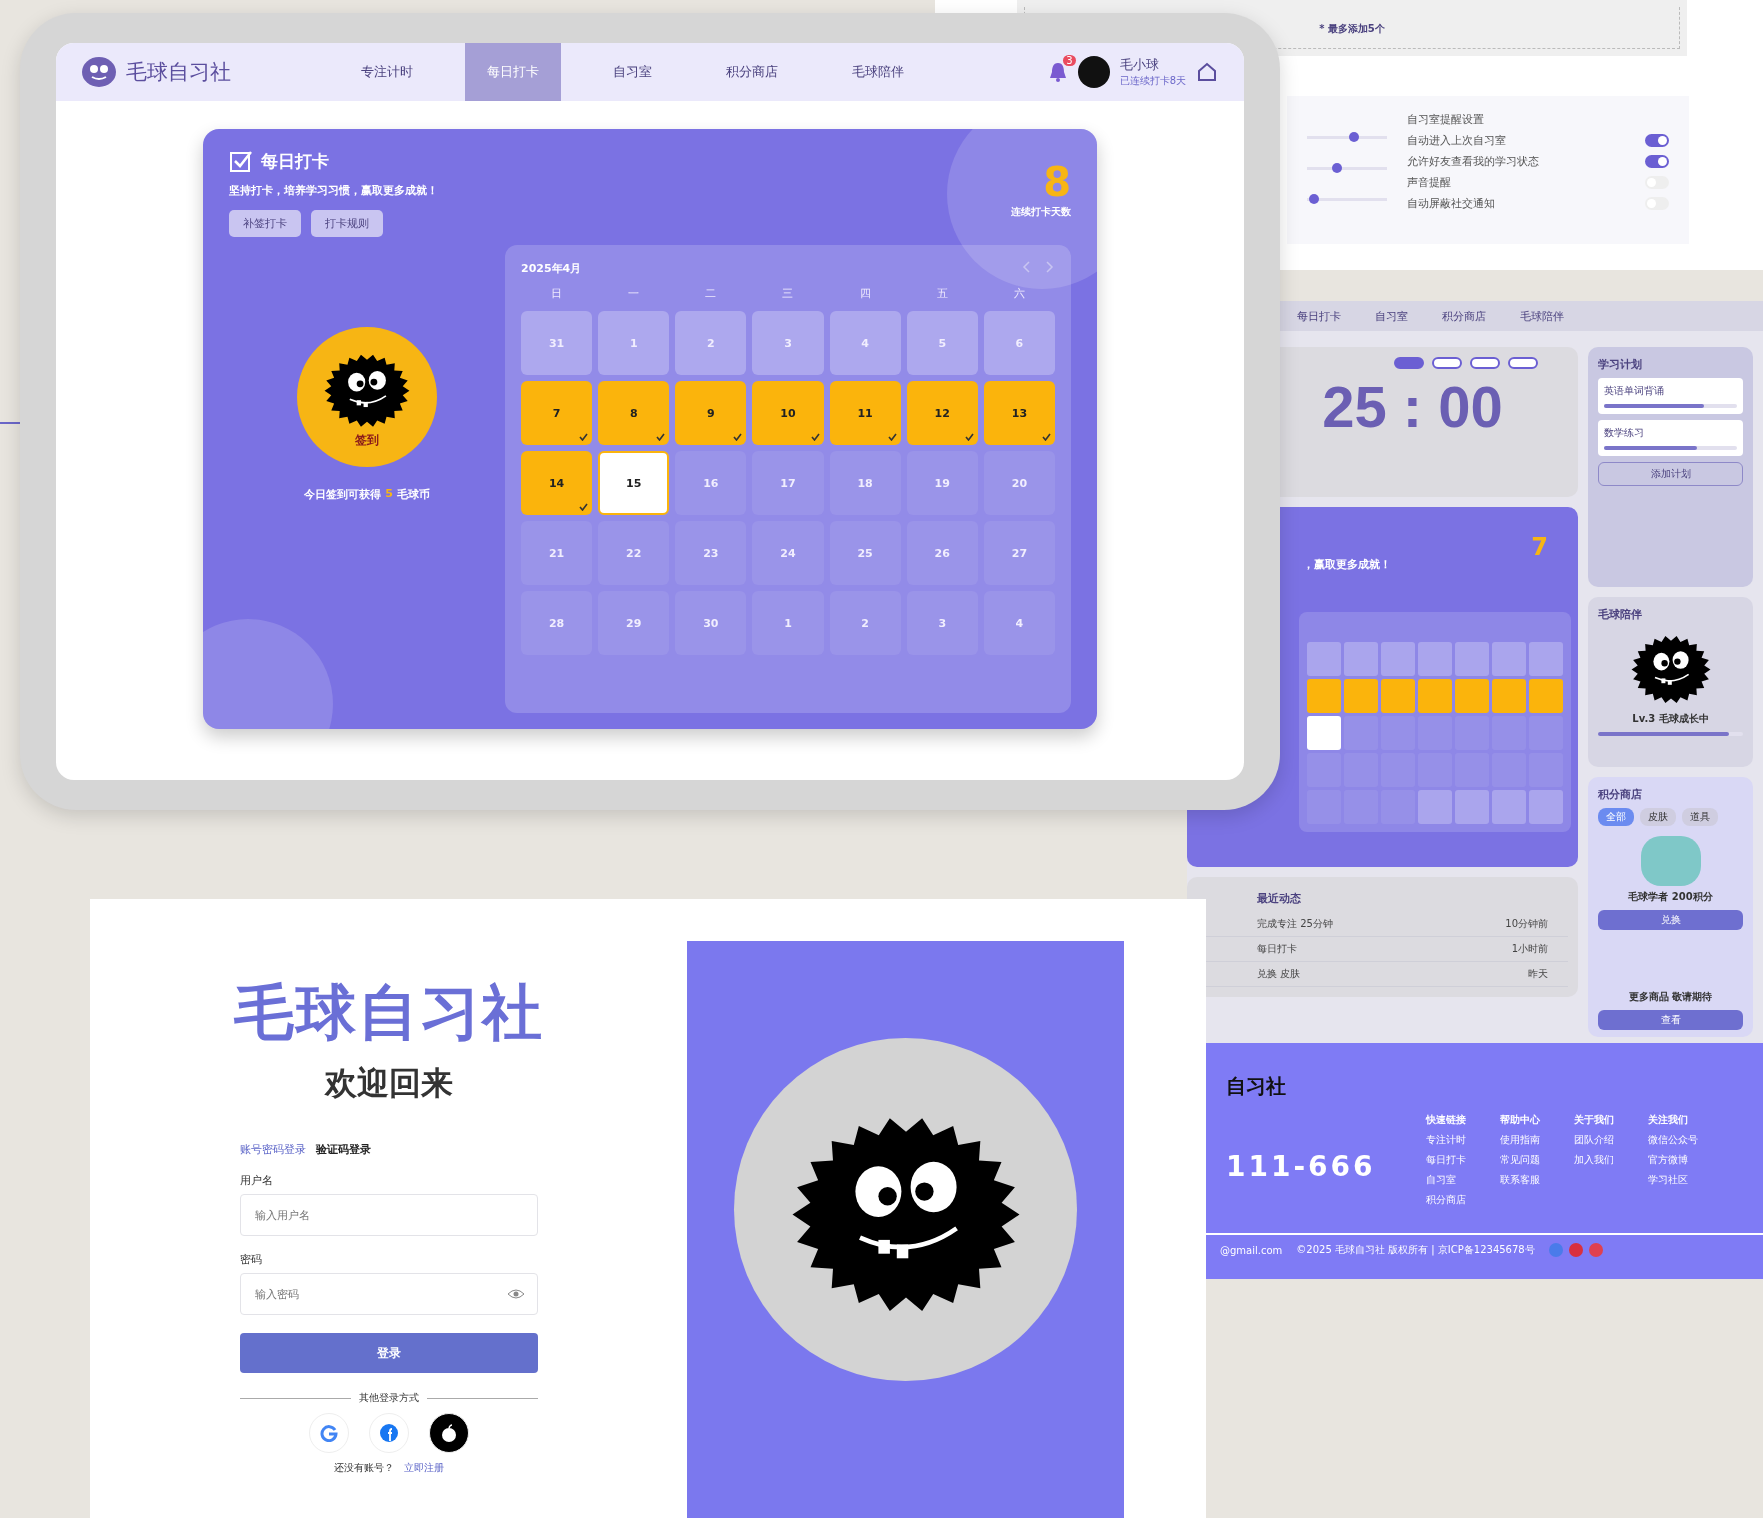 This screenshot has width=1763, height=1518. I want to click on calendar-day: 30, so click(711, 623).